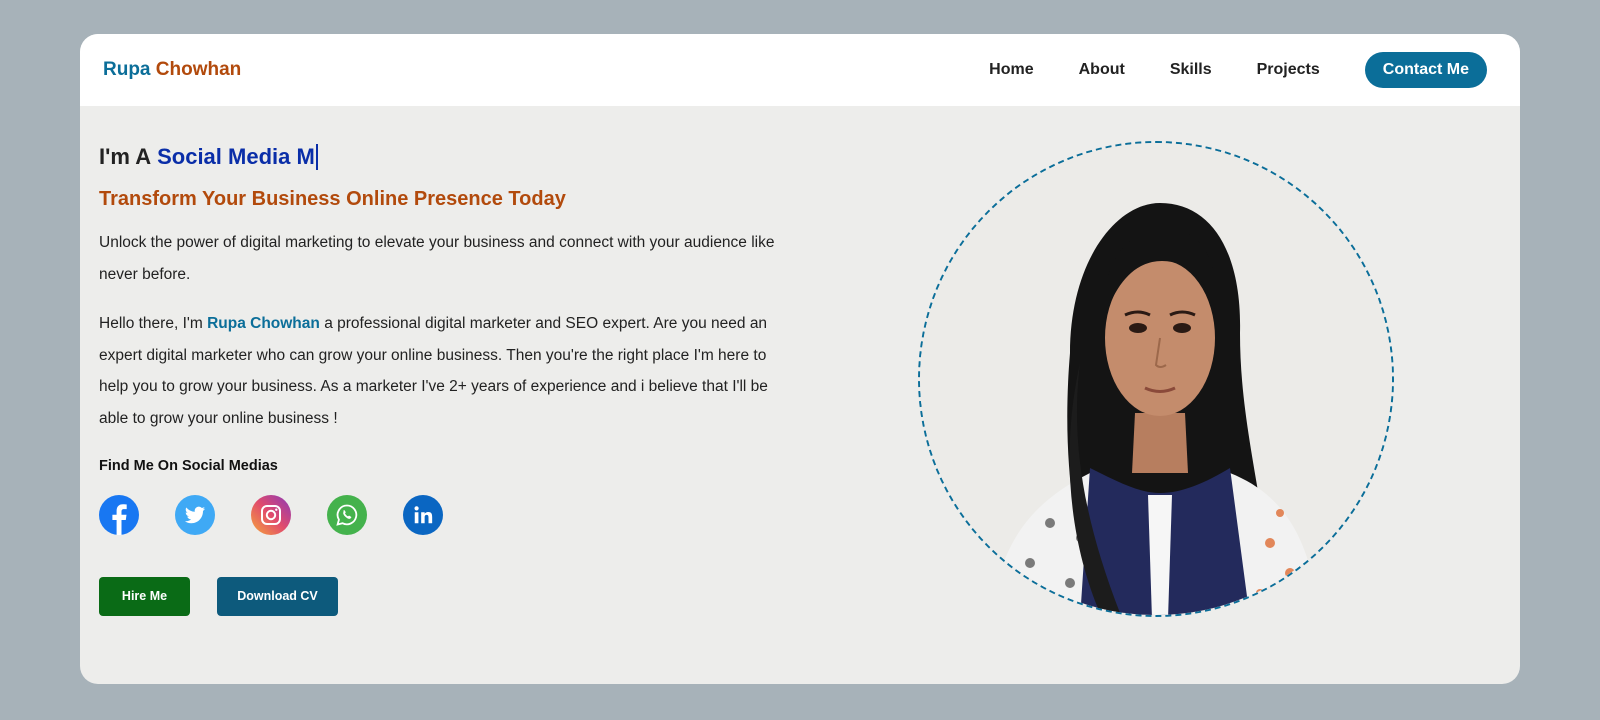 The width and height of the screenshot is (1600, 720). Describe the element at coordinates (1191, 70) in the screenshot. I see `nav-item-skills: Skills` at that location.